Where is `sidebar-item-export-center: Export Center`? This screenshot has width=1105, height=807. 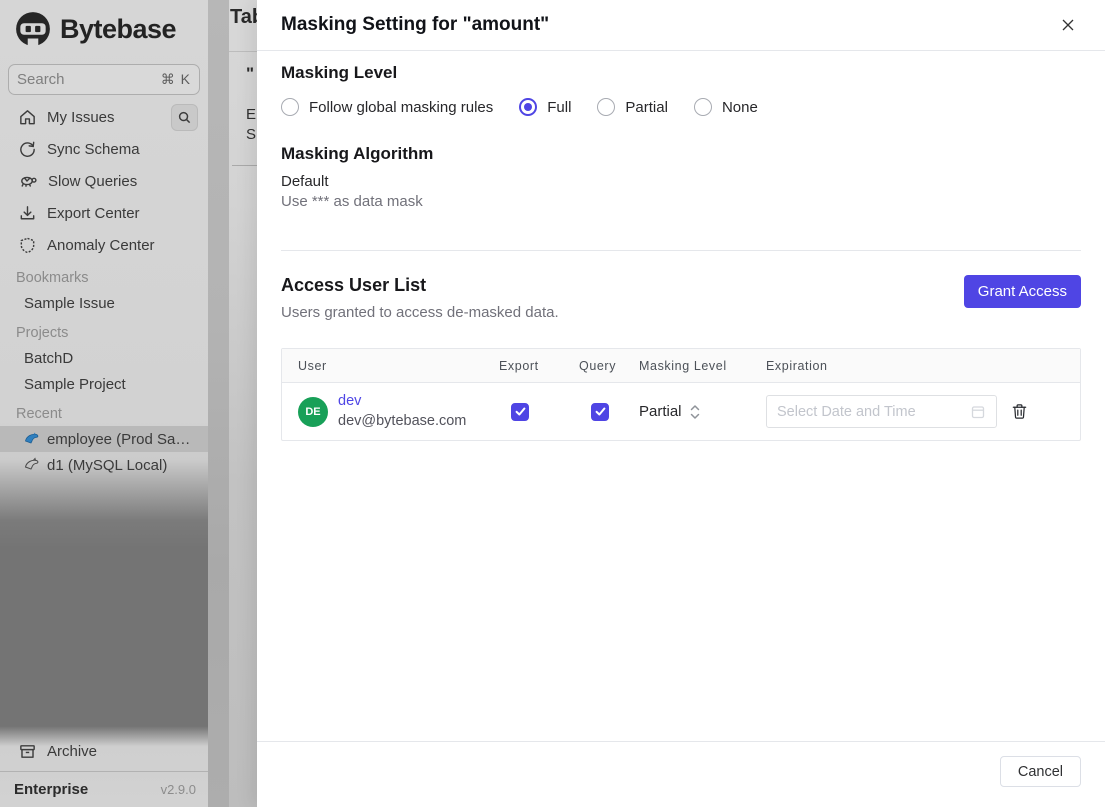 sidebar-item-export-center: Export Center is located at coordinates (104, 213).